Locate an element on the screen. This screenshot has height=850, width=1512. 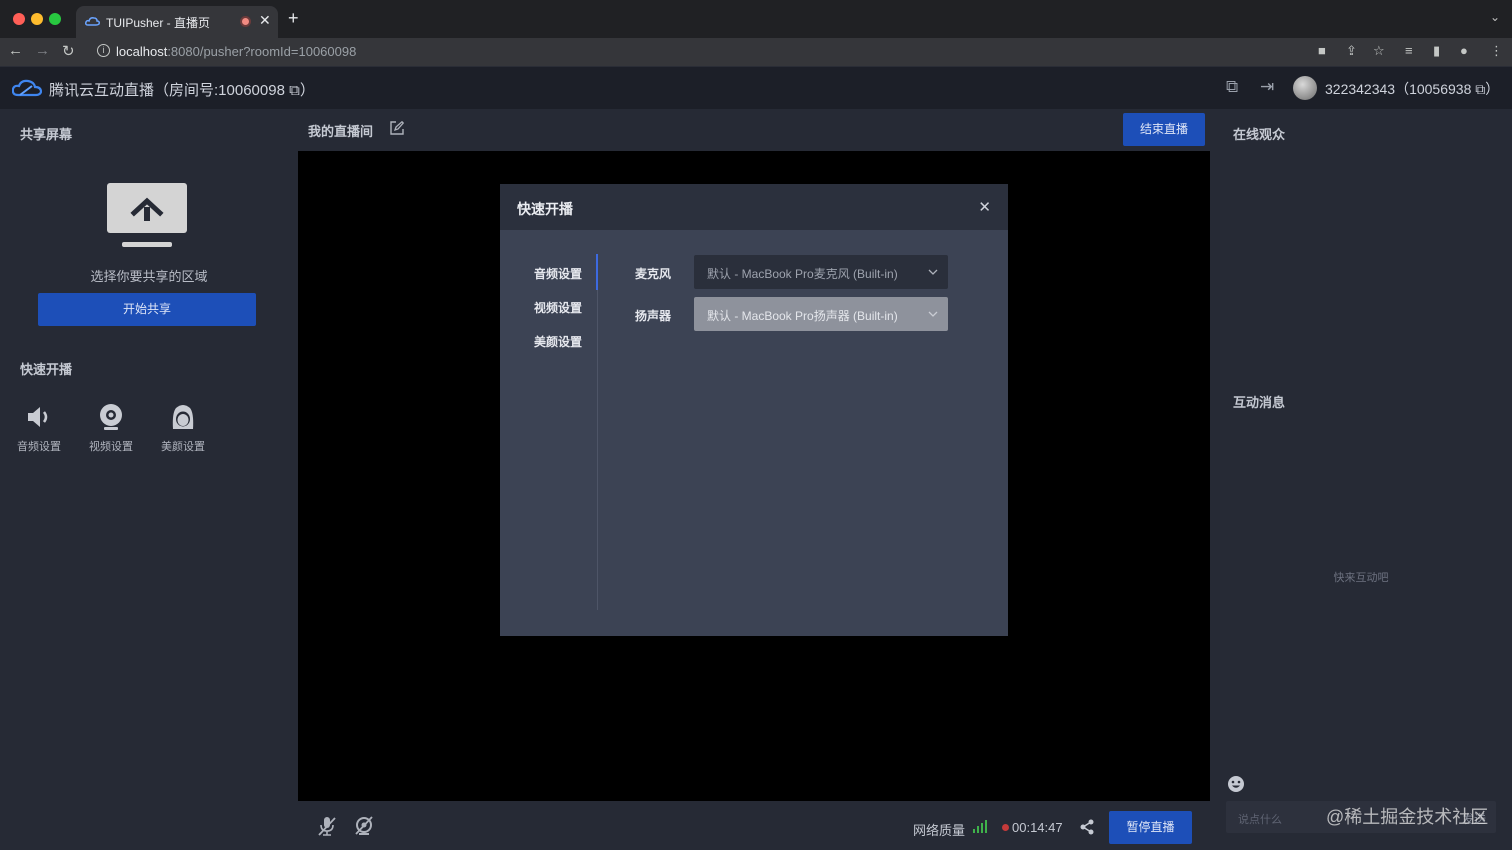
interactive-messages-title: 互动消息 is located at coordinates (1259, 402).